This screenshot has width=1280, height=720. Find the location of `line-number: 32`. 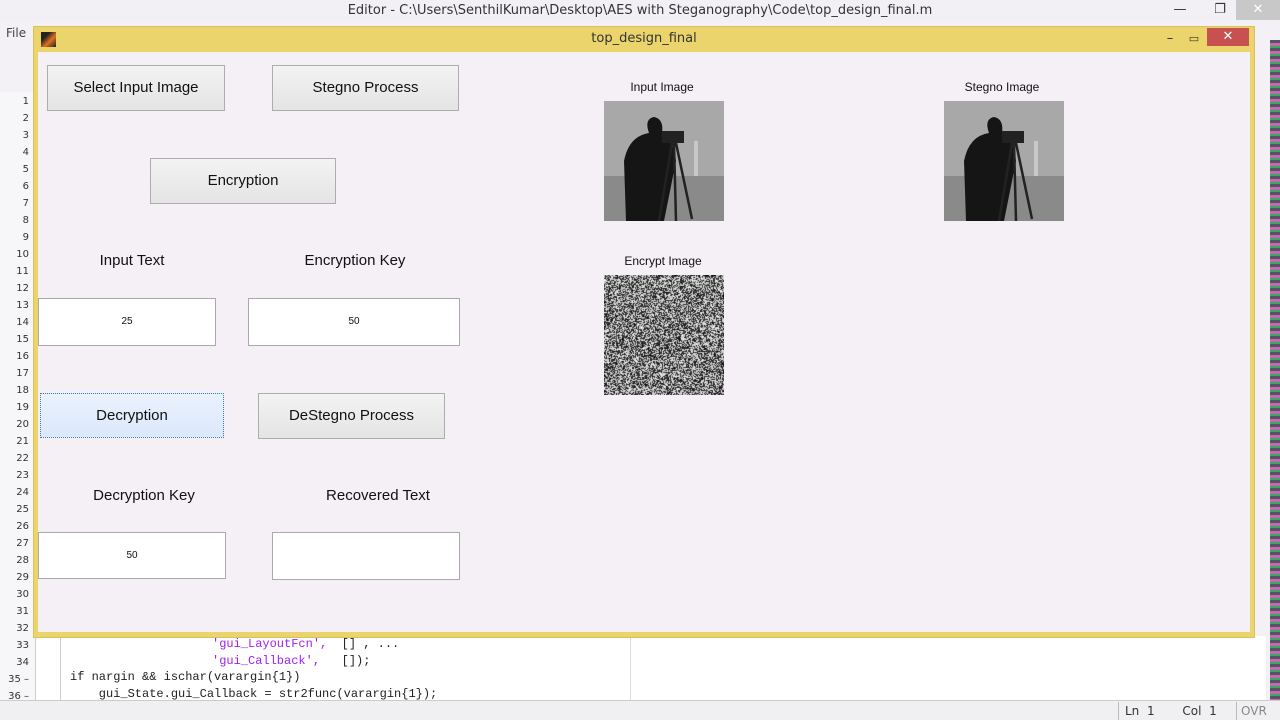

line-number: 32 is located at coordinates (22, 628).